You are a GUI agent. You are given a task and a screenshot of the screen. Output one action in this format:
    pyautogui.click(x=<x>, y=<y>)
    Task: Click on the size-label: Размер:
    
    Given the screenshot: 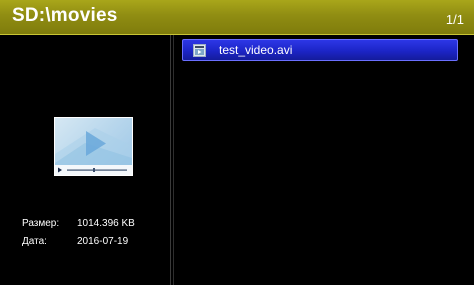 What is the action you would take?
    pyautogui.click(x=41, y=223)
    